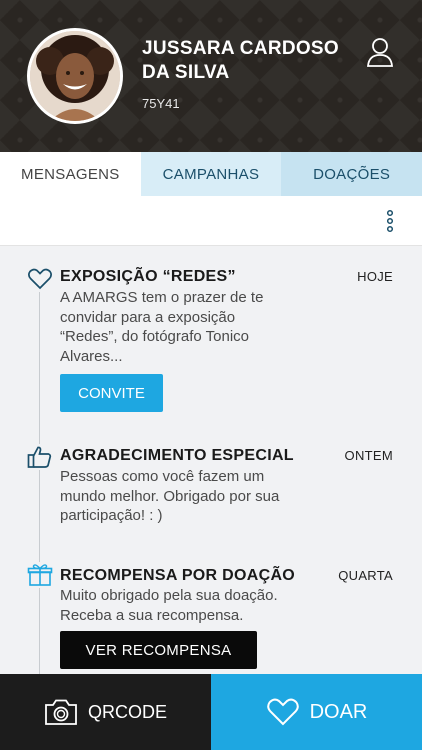  I want to click on message-date: HOJE, so click(375, 276).